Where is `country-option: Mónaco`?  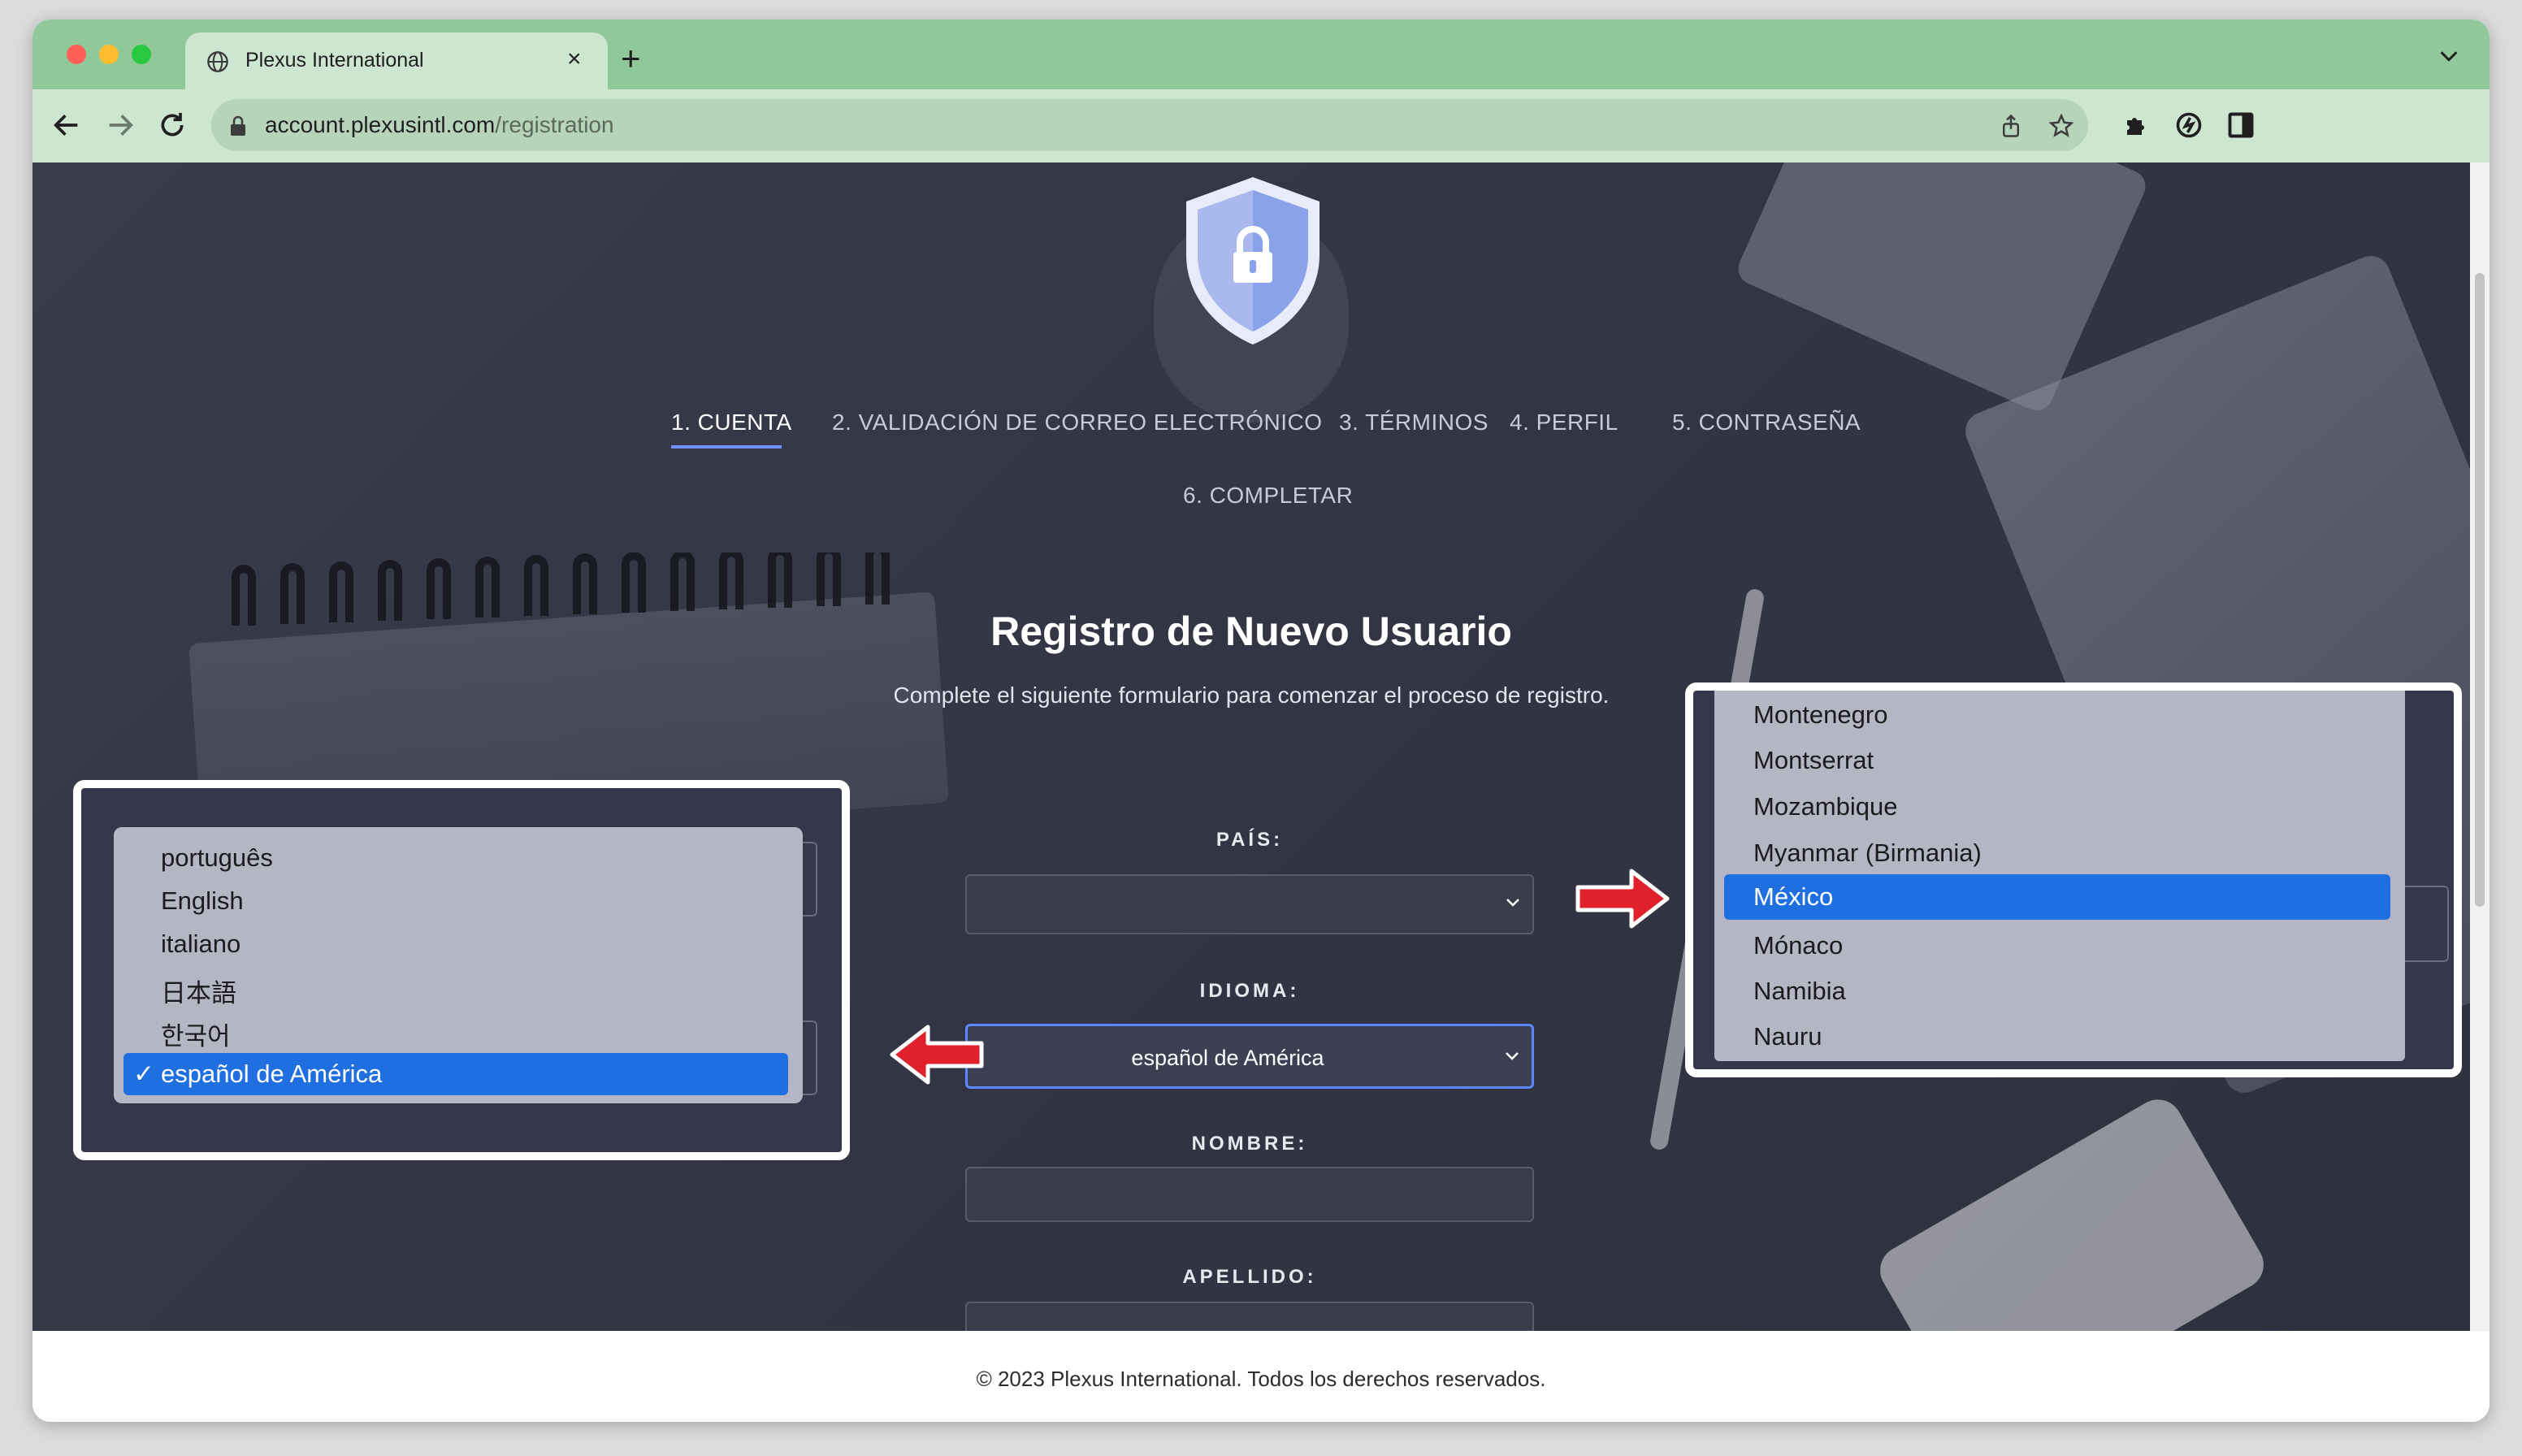 country-option: Mónaco is located at coordinates (1798, 946).